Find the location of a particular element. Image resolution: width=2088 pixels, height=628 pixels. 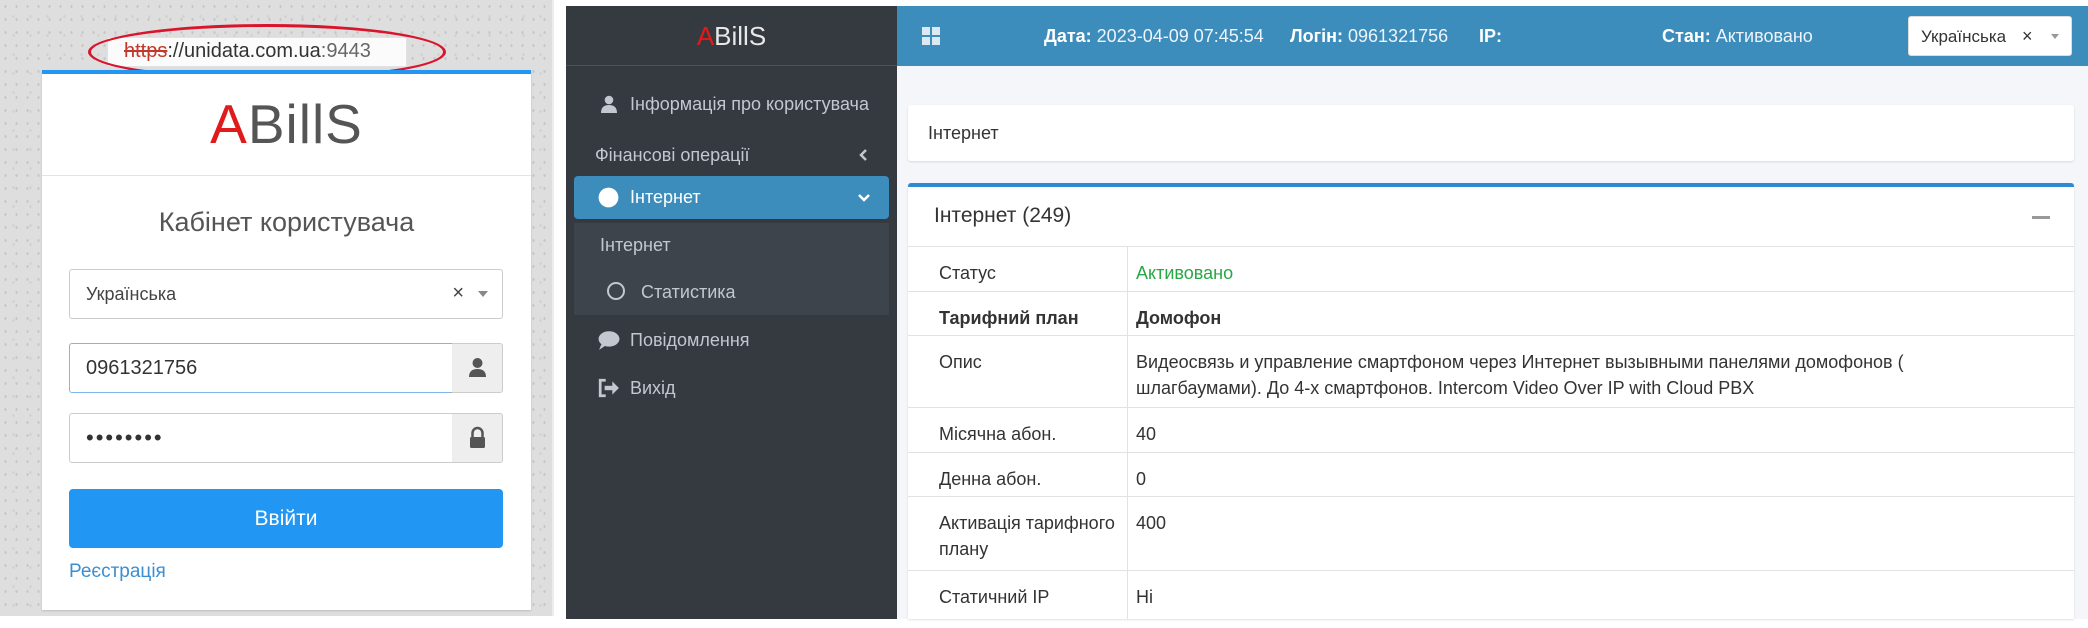

register-link: Реєстрація is located at coordinates (117, 572).